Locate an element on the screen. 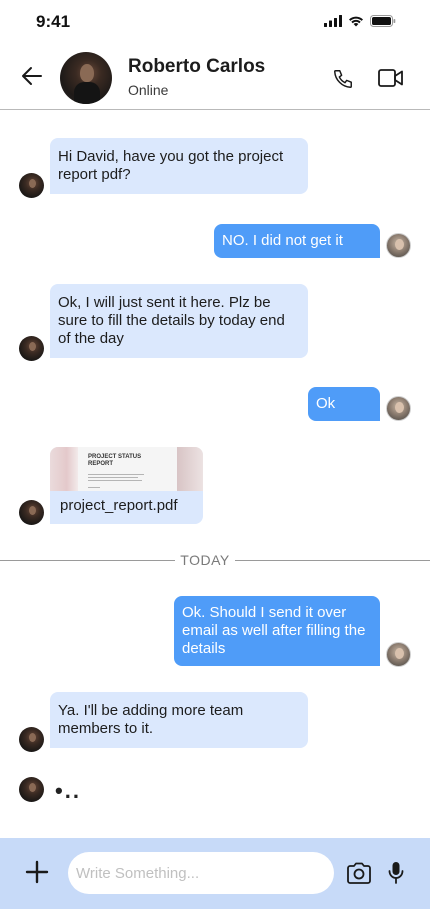  date-divider: TODAY is located at coordinates (215, 560).